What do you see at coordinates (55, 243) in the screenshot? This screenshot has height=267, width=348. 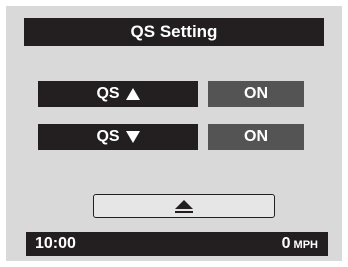 I see `clock: 10:00` at bounding box center [55, 243].